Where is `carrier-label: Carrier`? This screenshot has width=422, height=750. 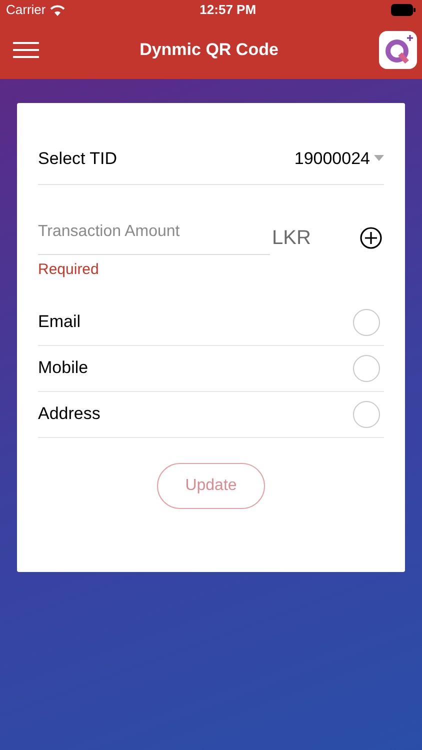
carrier-label: Carrier is located at coordinates (26, 10).